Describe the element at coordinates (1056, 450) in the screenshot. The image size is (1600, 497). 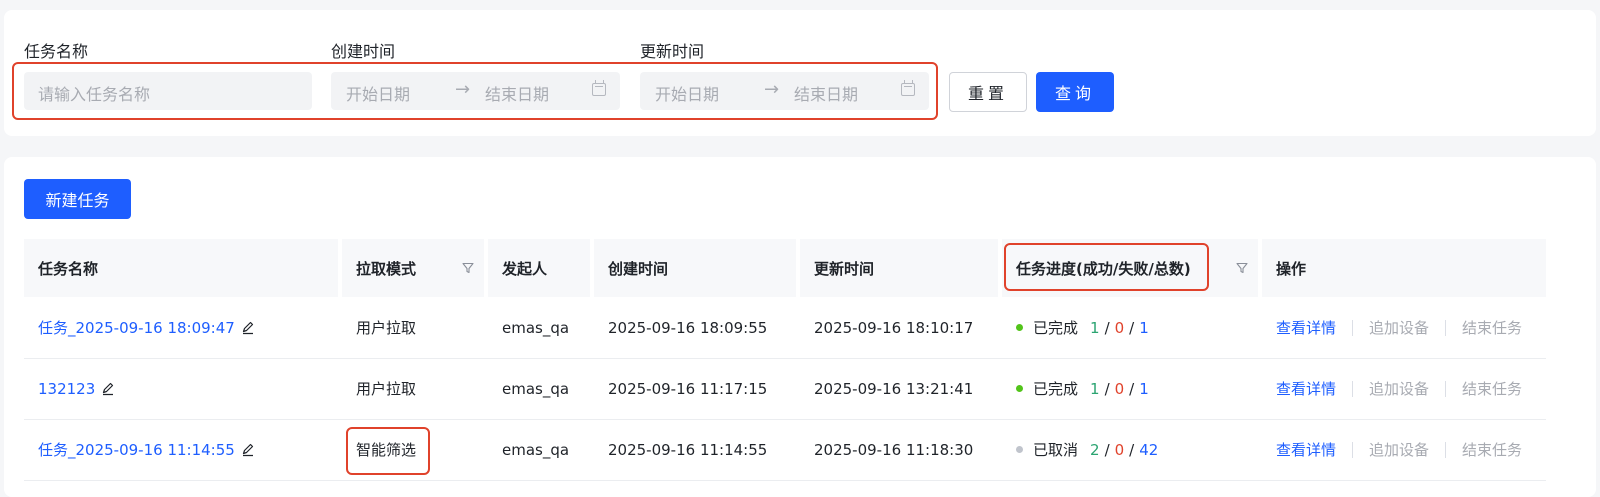
I see `status-text: 已取消` at that location.